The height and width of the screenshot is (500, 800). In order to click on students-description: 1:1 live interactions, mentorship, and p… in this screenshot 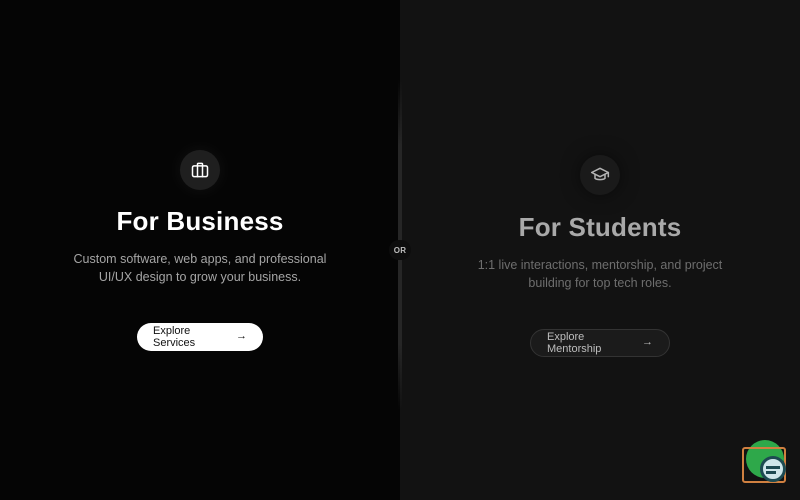, I will do `click(600, 274)`.